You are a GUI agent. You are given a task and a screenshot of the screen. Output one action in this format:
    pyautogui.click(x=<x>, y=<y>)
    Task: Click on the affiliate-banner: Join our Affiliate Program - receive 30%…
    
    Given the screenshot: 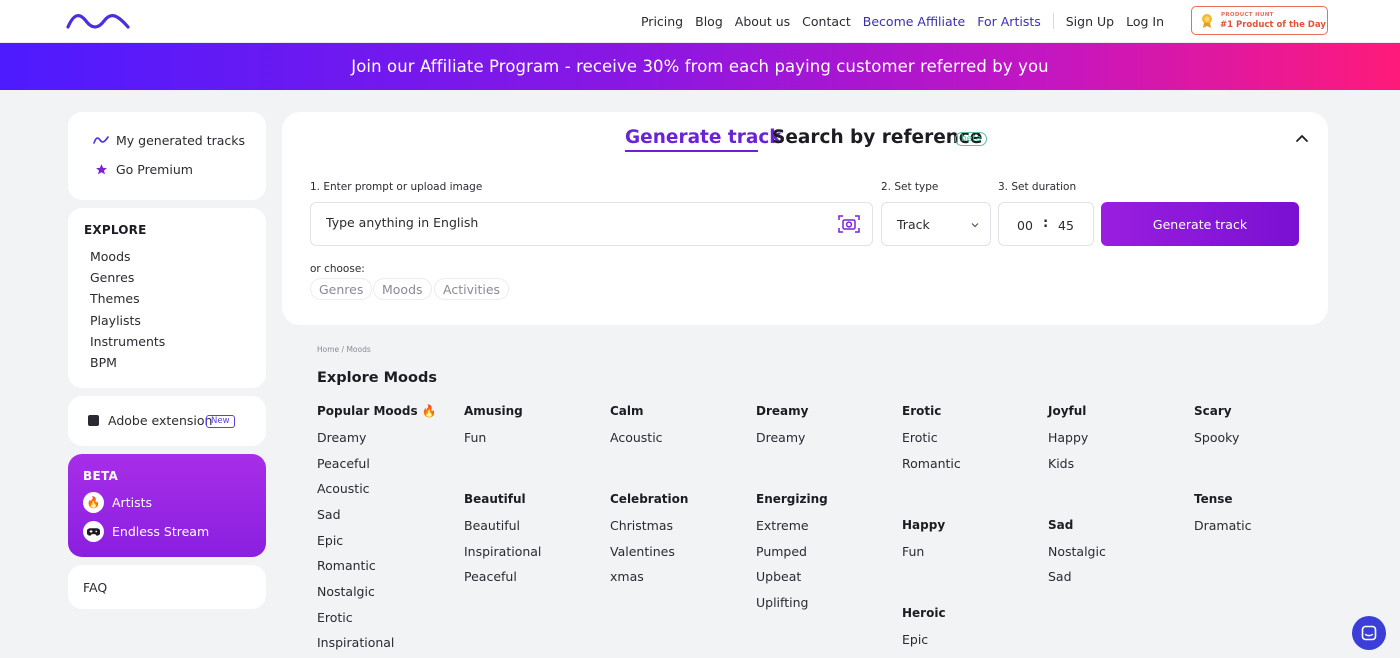 What is the action you would take?
    pyautogui.click(x=700, y=66)
    